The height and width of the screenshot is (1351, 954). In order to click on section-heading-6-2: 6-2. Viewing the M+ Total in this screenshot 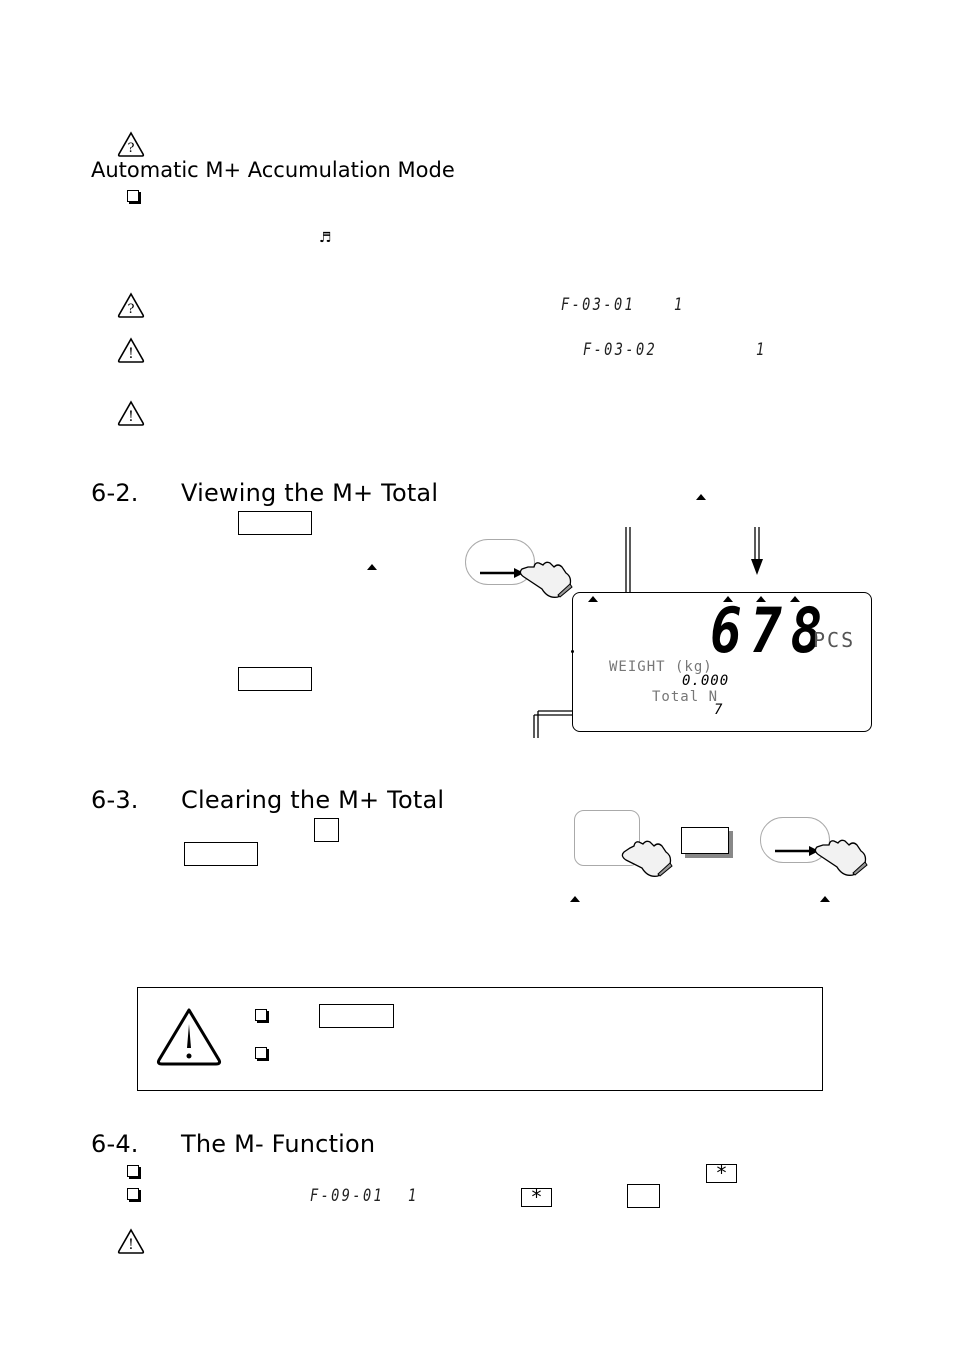, I will do `click(264, 493)`.